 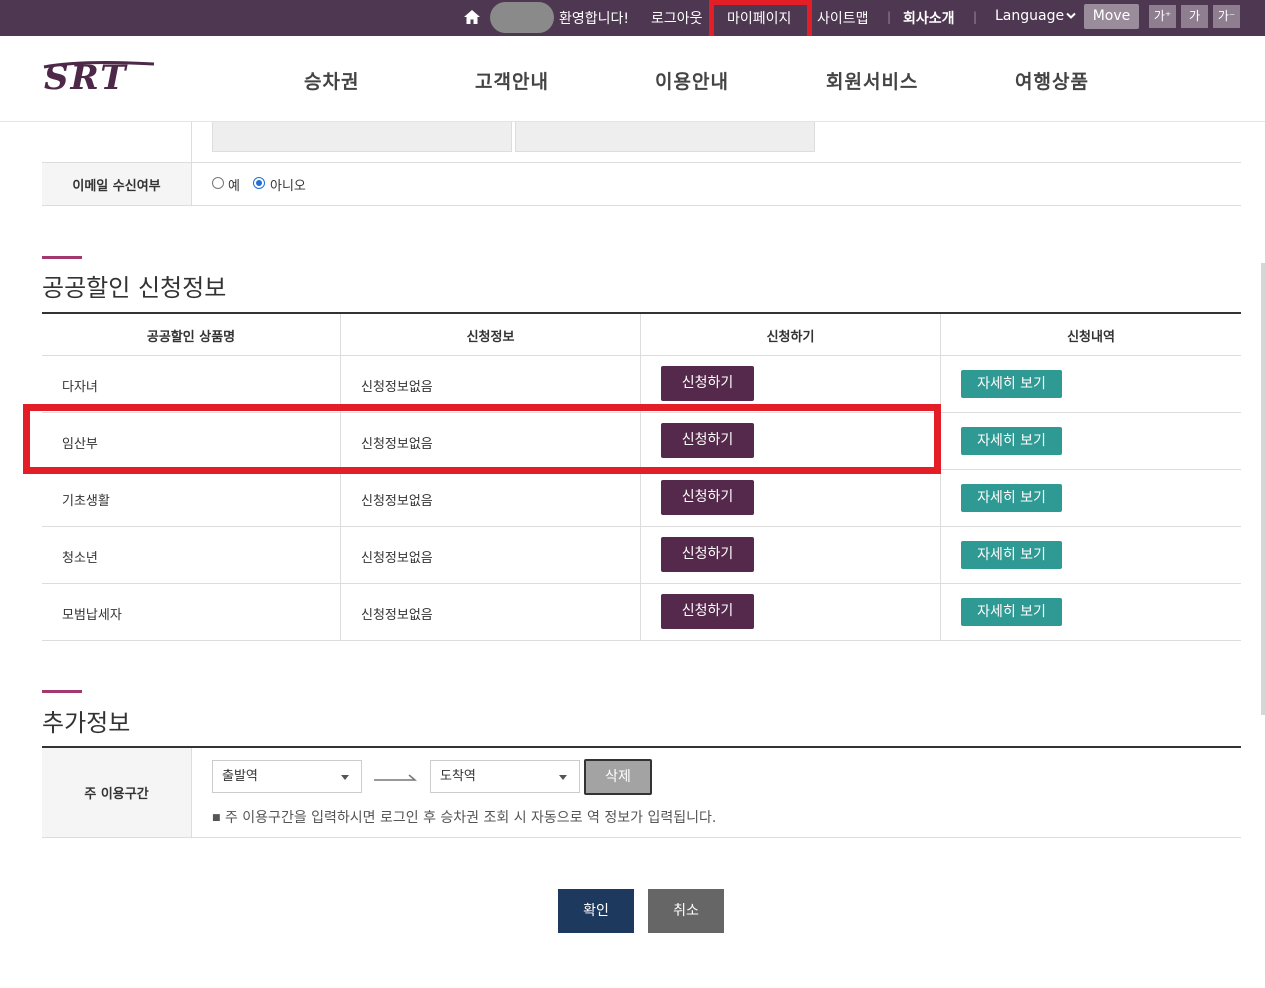 I want to click on table-row-product: 기초생활, so click(x=86, y=501).